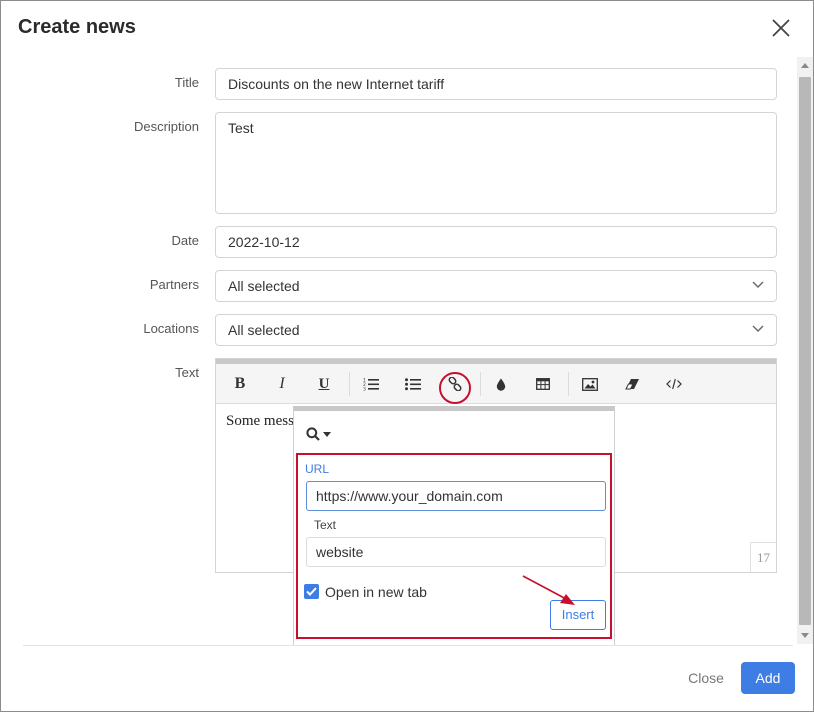  I want to click on caret-down-icon, so click(327, 434).